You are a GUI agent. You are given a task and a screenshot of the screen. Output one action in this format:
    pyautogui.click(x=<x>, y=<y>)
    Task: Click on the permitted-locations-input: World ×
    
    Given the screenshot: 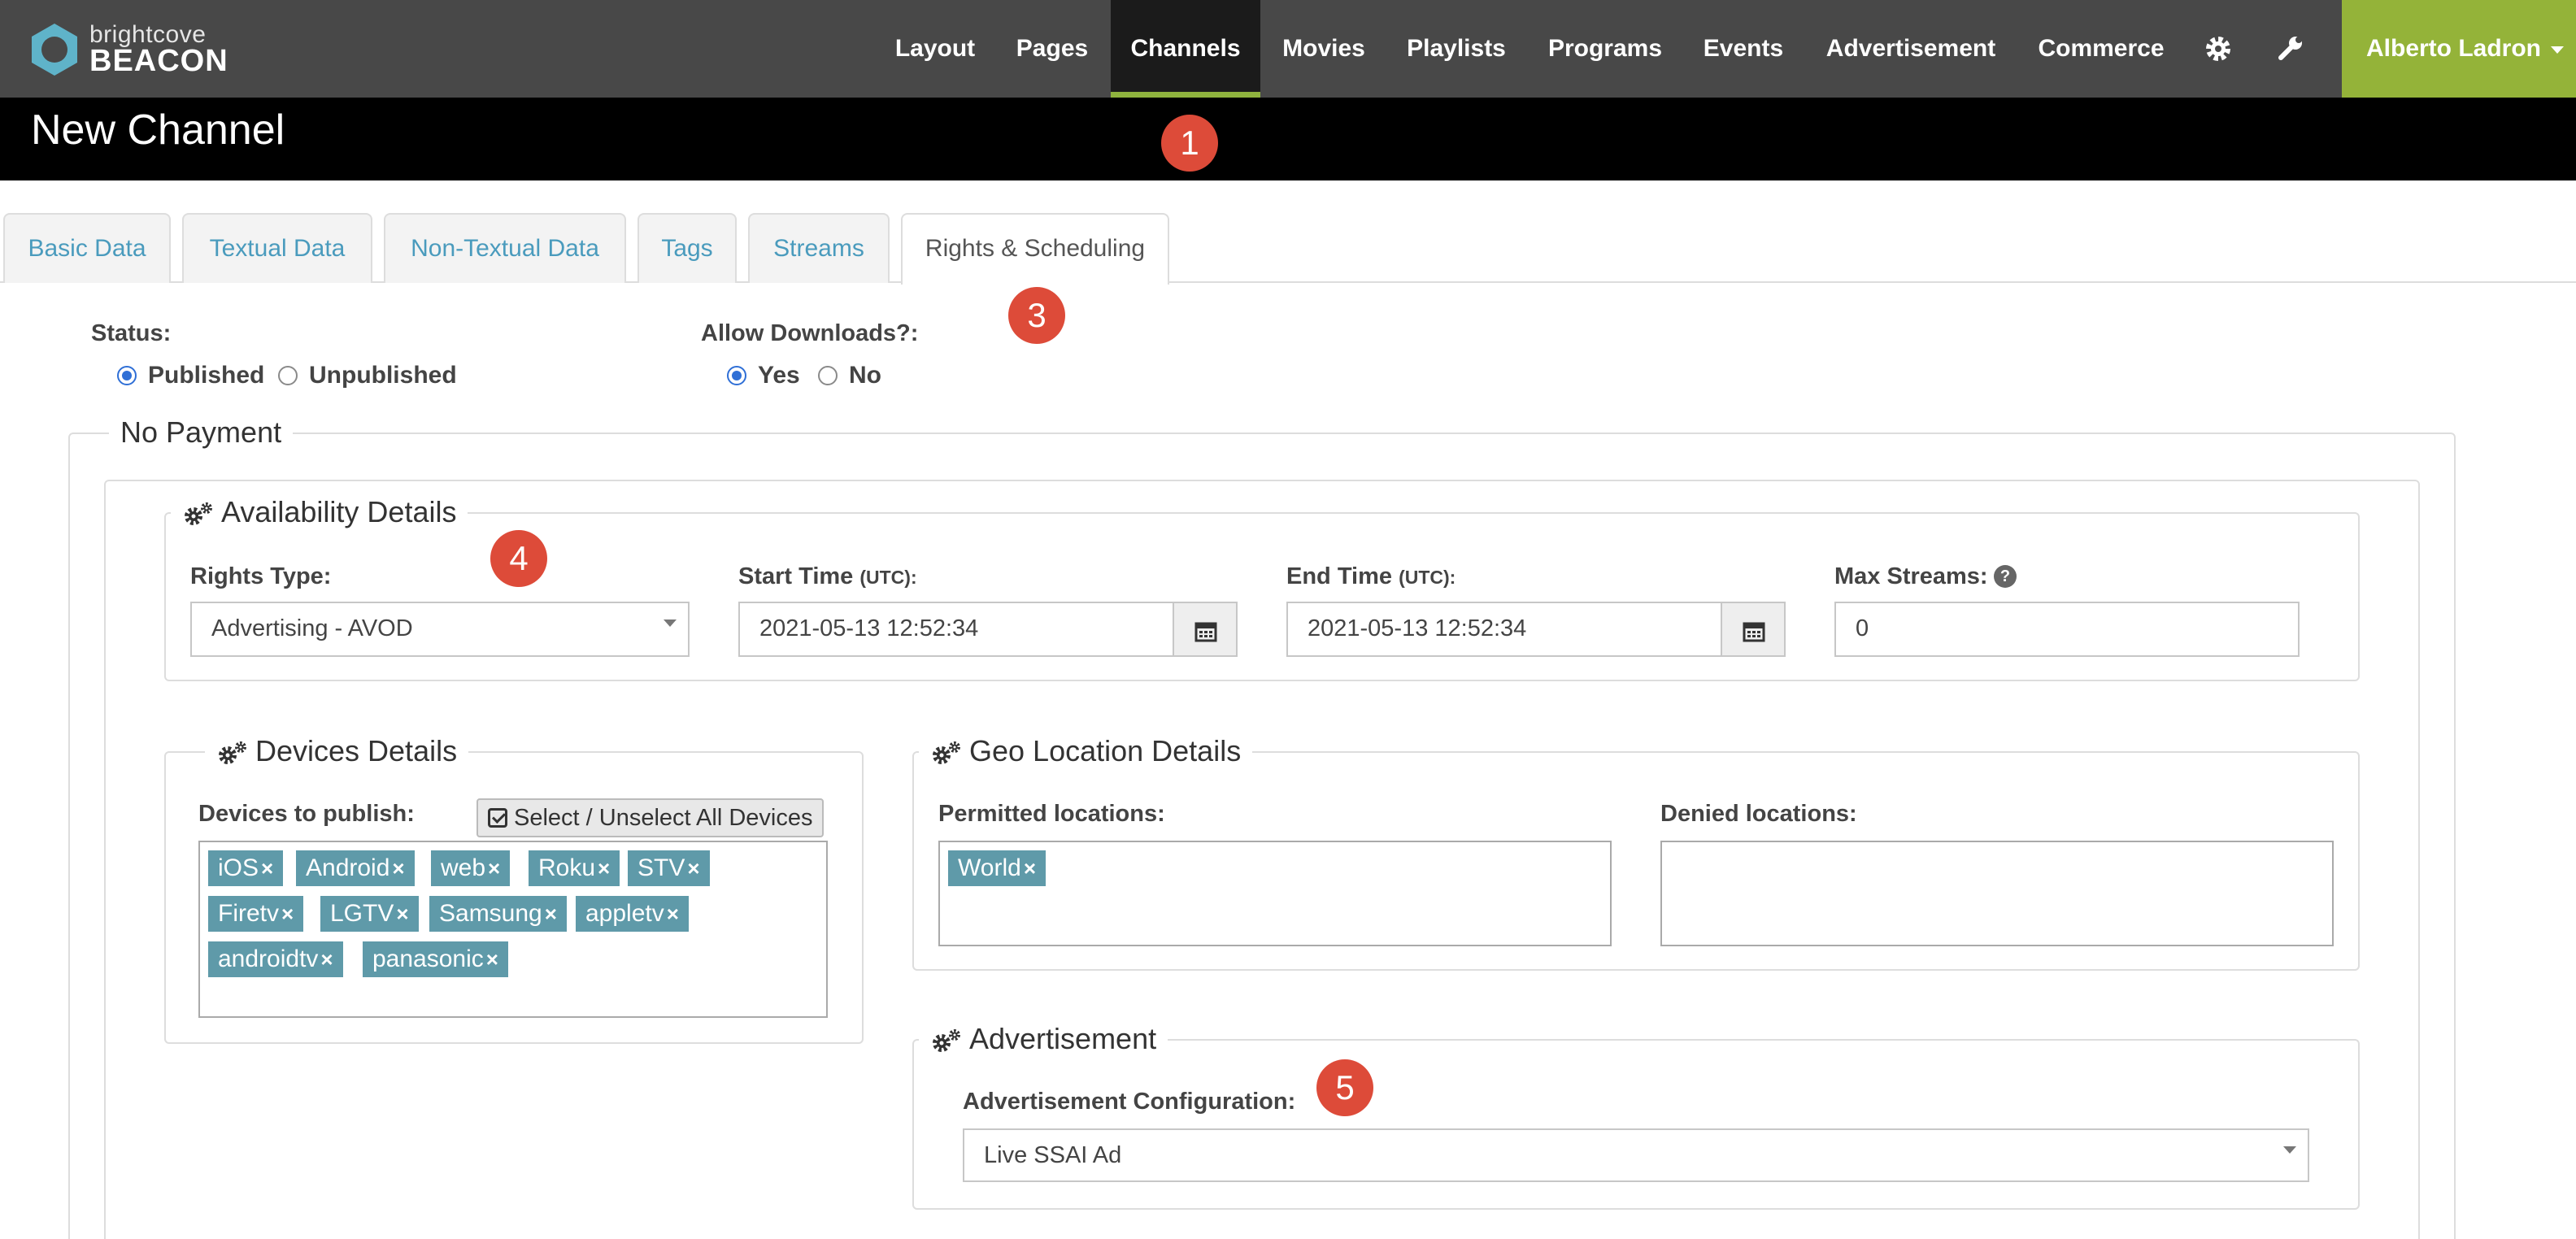 What is the action you would take?
    pyautogui.click(x=1275, y=893)
    